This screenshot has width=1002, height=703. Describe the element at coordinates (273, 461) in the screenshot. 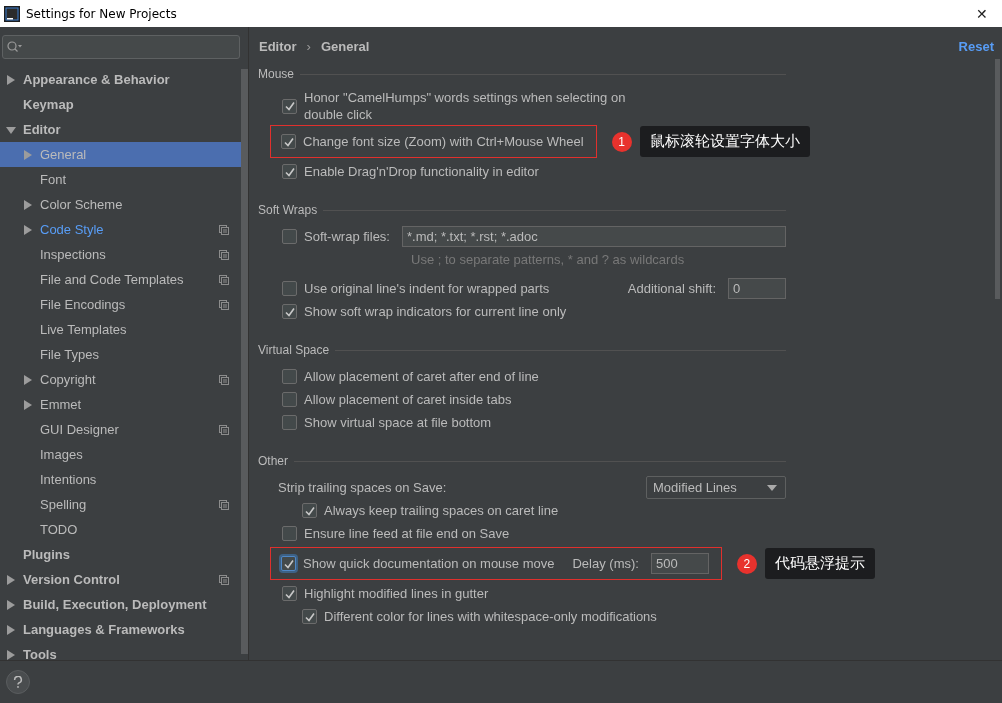

I see `section-title: Other` at that location.